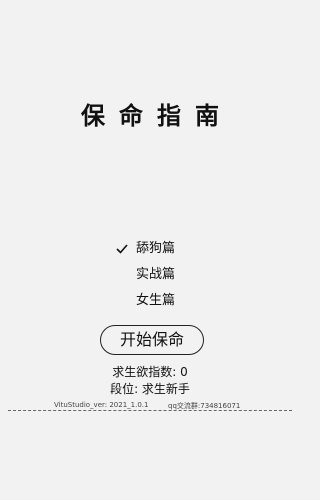 The width and height of the screenshot is (320, 500). I want to click on chapter-menu: 舔狗篇 实战篇 女生篇, so click(150, 275).